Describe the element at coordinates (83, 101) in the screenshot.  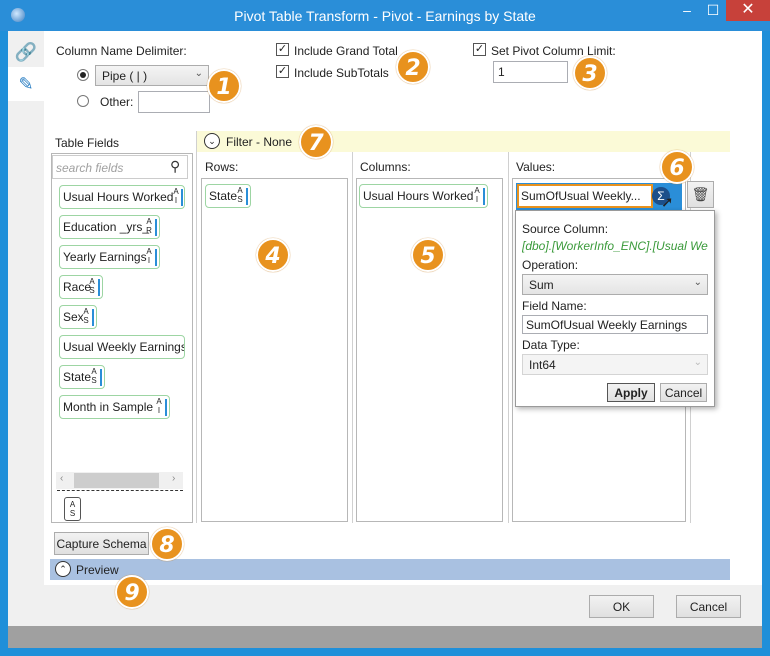
I see `other-radio` at that location.